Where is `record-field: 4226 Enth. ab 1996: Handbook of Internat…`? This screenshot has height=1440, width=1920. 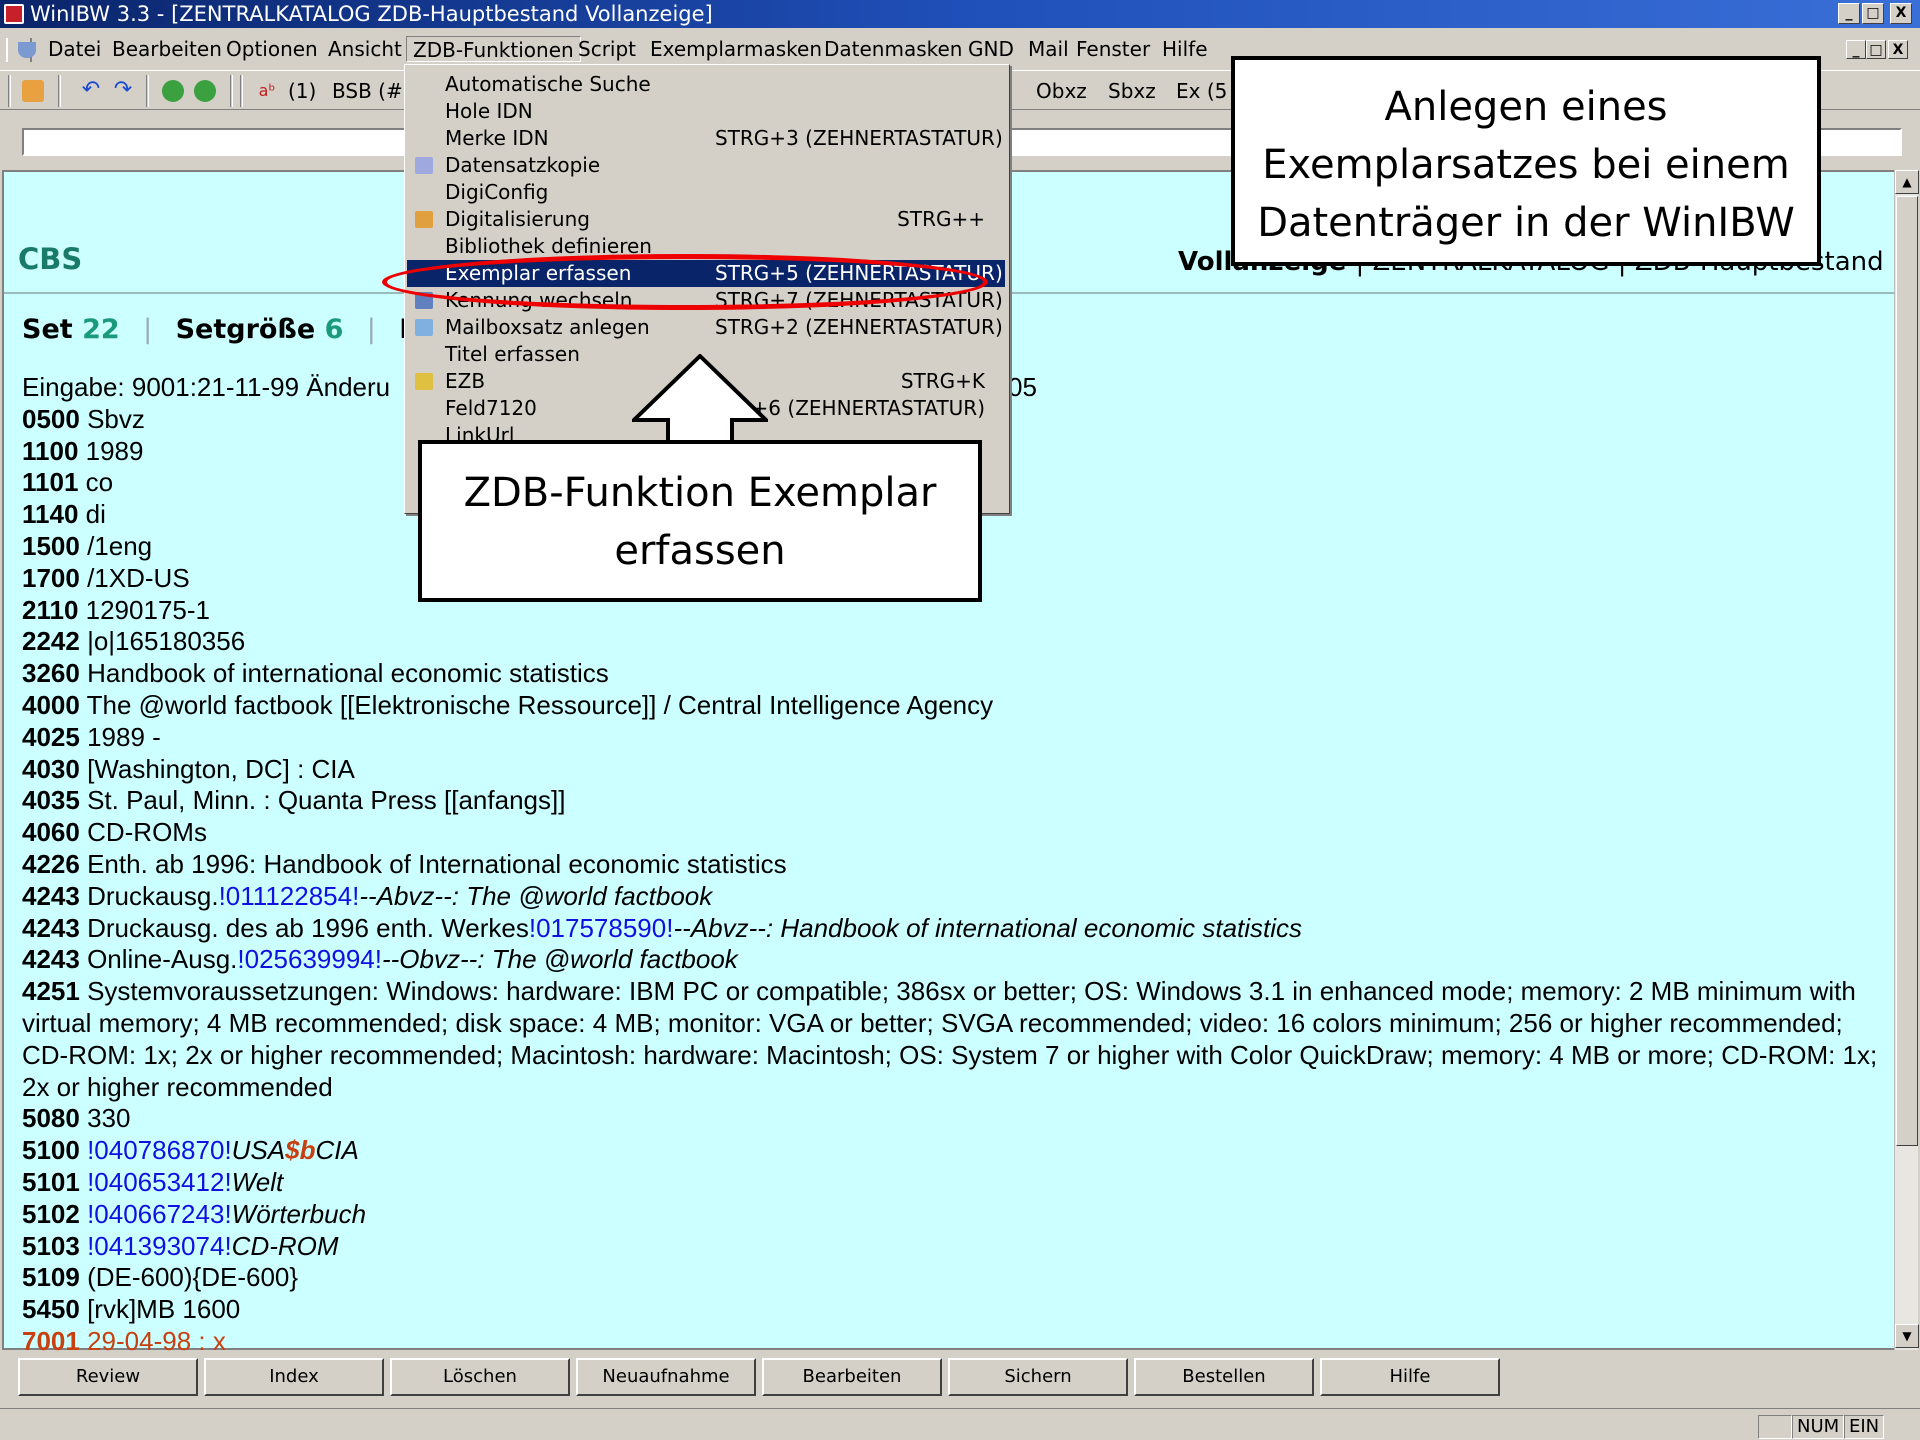
record-field: 4226 Enth. ab 1996: Handbook of Internat… is located at coordinates (404, 863).